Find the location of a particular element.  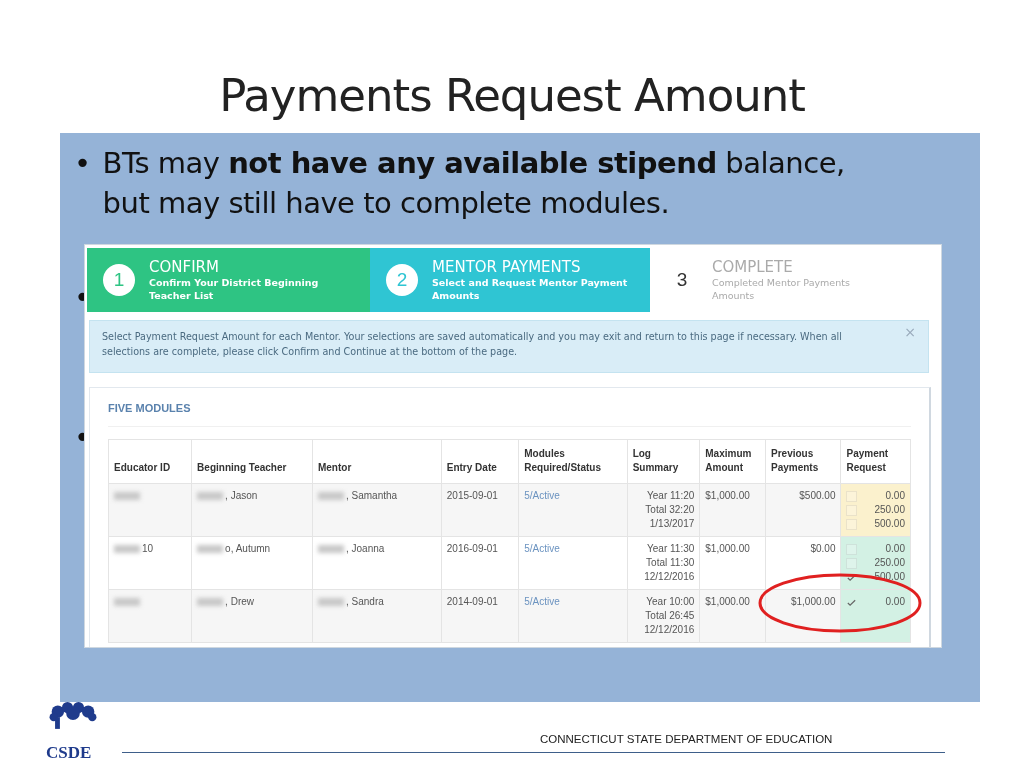

slide-title: Payments Request Amount is located at coordinates (512, 96).